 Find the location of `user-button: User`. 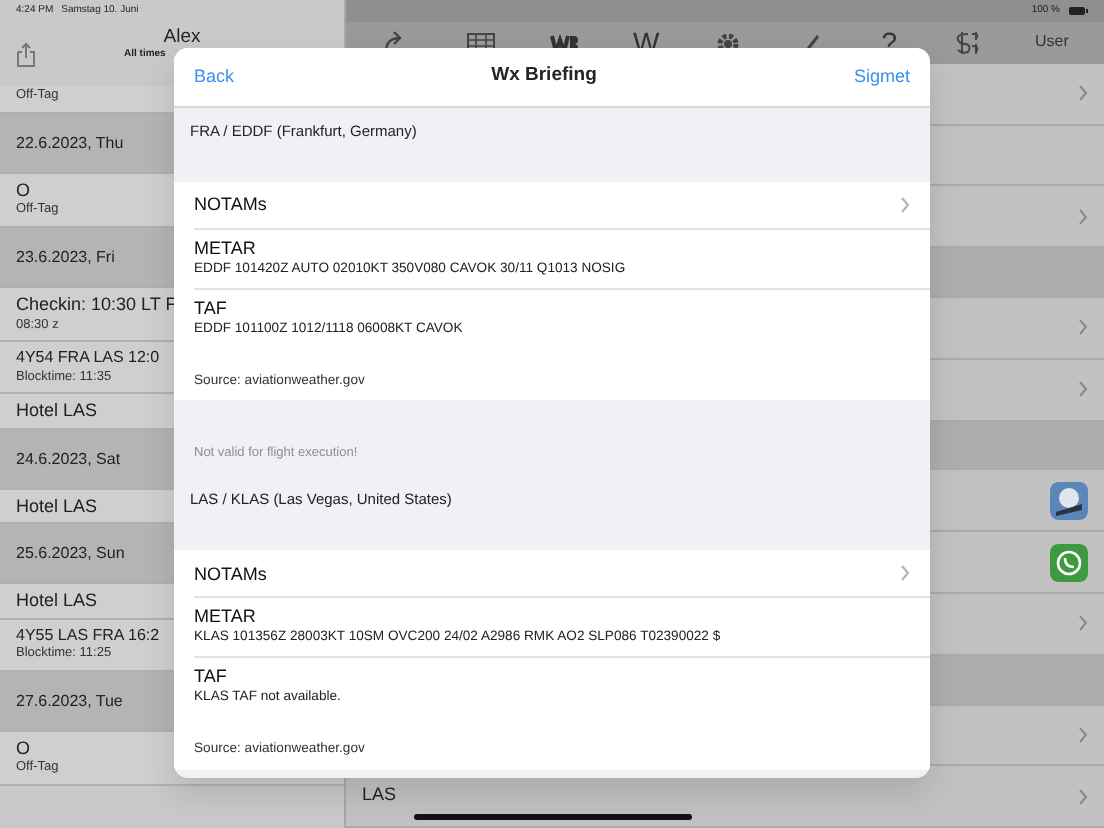

user-button: User is located at coordinates (1052, 42).